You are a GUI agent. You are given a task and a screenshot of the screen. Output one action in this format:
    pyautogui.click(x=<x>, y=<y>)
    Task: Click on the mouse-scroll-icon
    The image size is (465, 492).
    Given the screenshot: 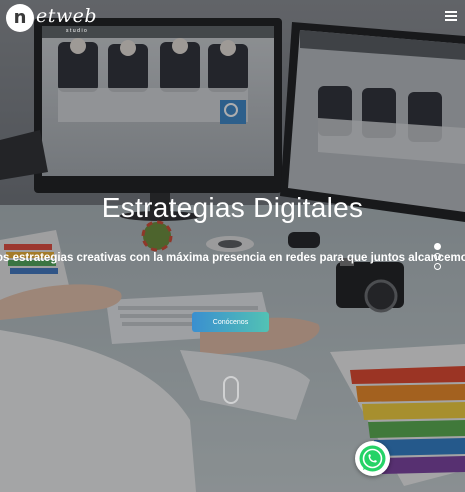 What is the action you would take?
    pyautogui.click(x=231, y=390)
    